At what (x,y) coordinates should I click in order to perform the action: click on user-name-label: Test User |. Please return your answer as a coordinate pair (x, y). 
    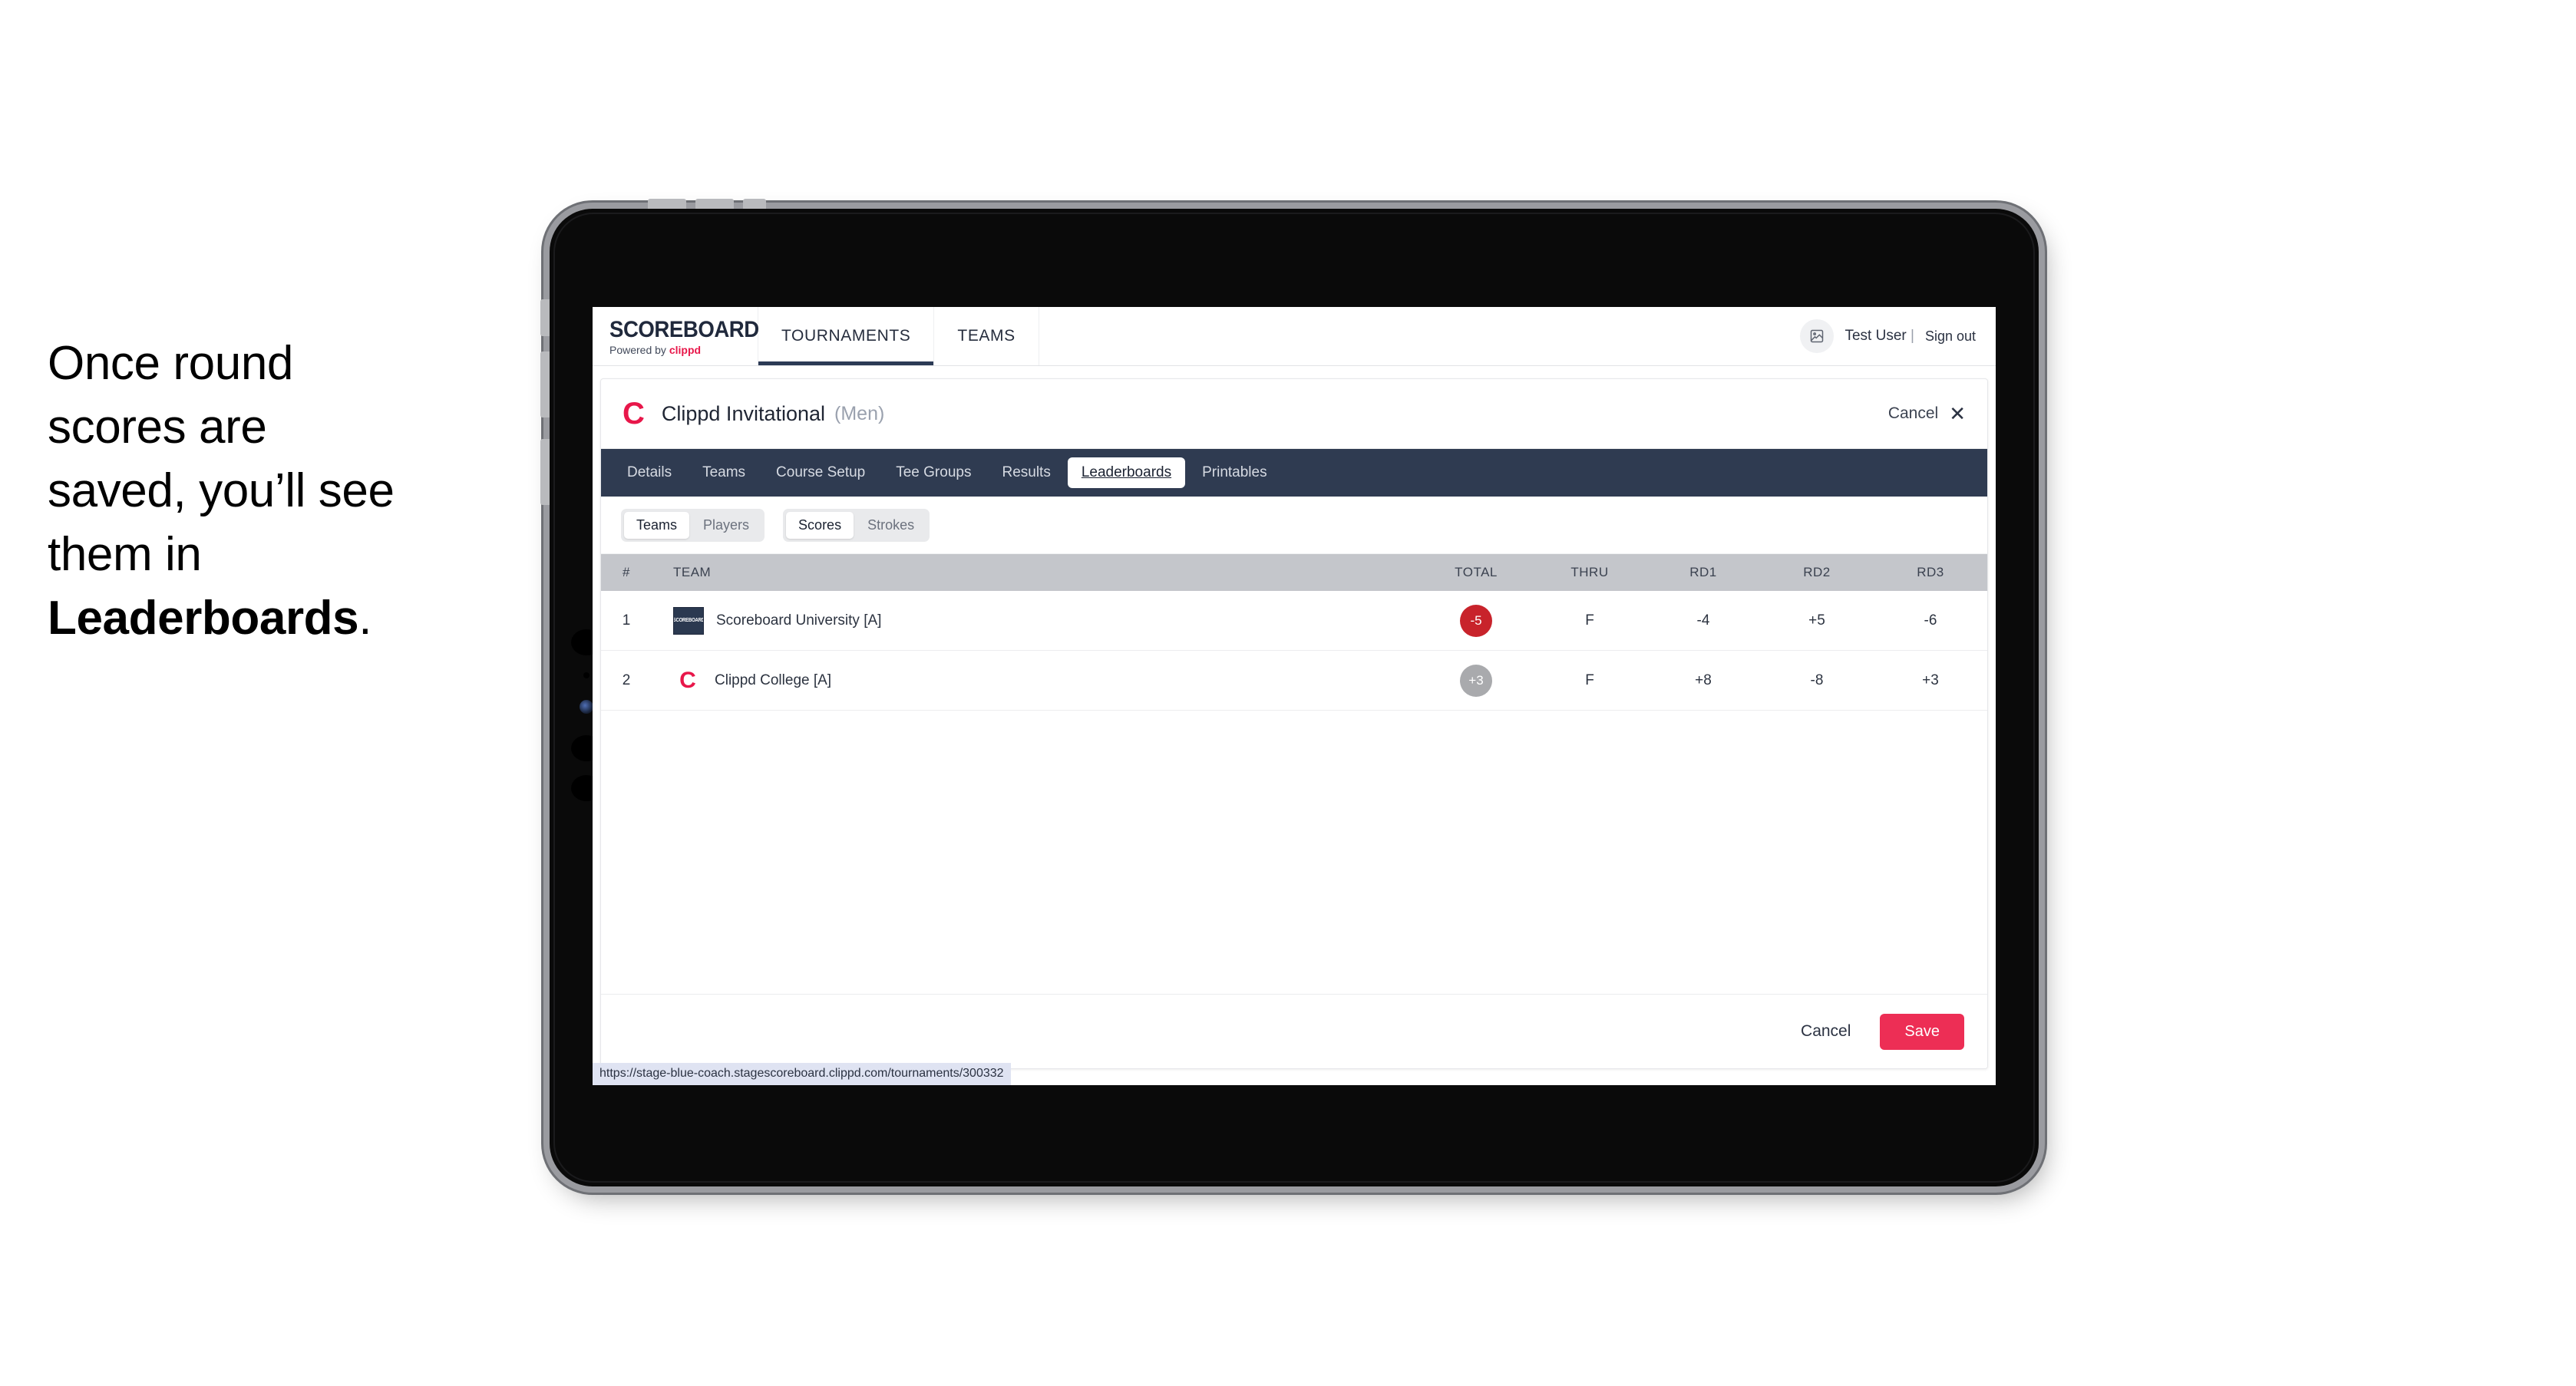
    Looking at the image, I should click on (1879, 336).